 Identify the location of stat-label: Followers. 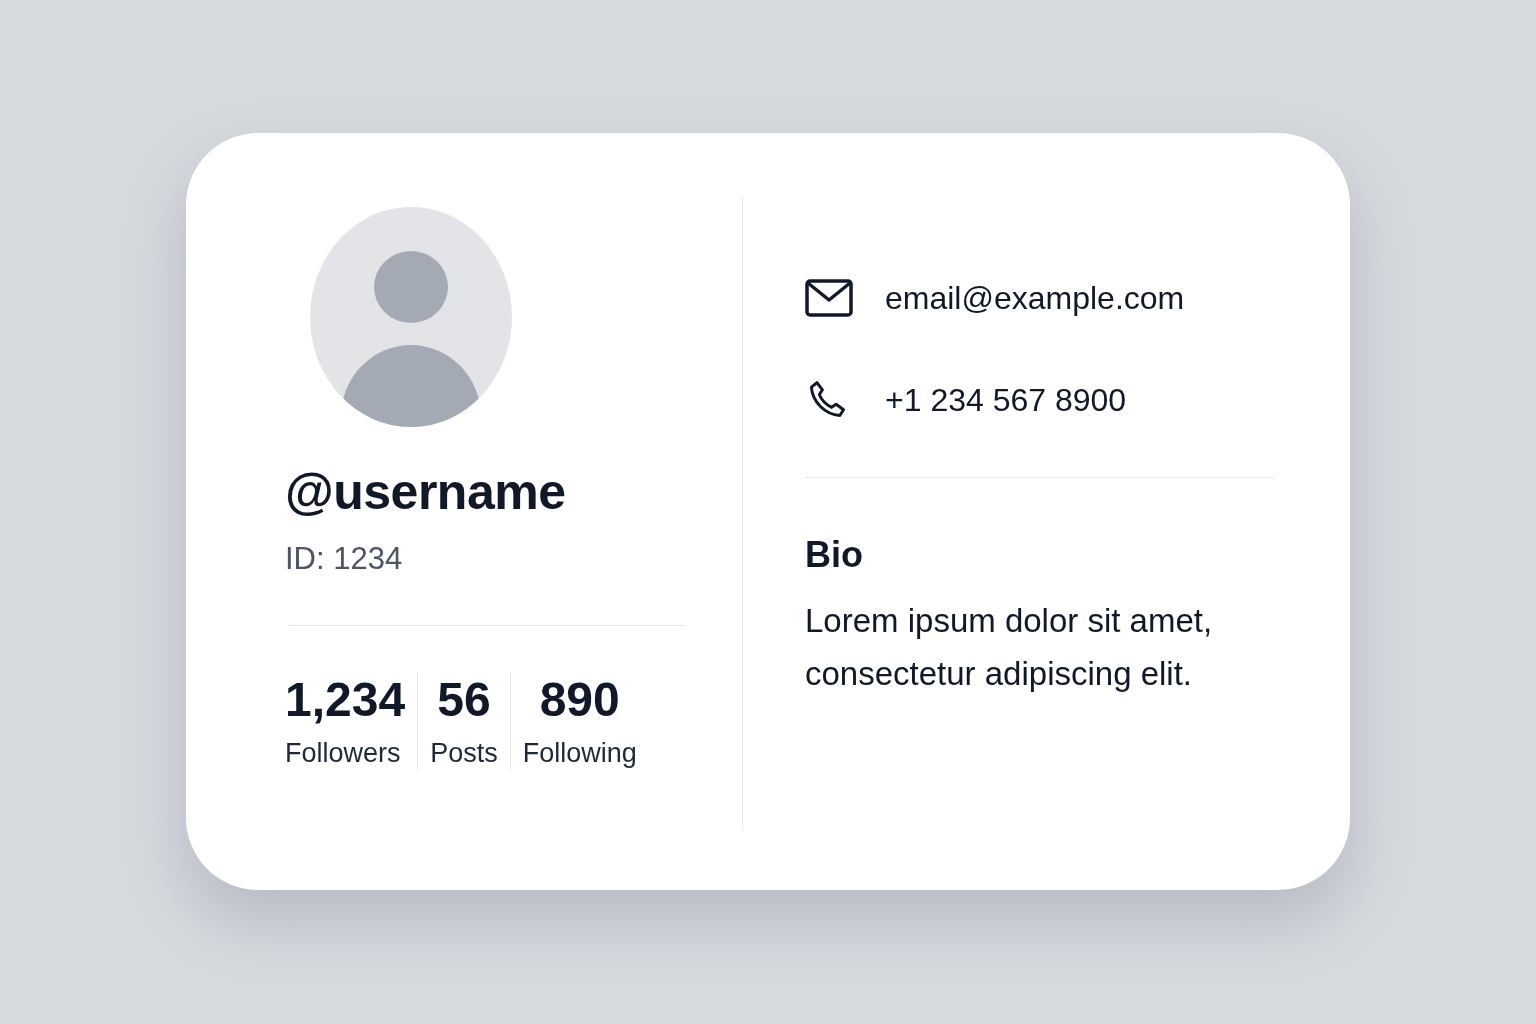
(343, 753).